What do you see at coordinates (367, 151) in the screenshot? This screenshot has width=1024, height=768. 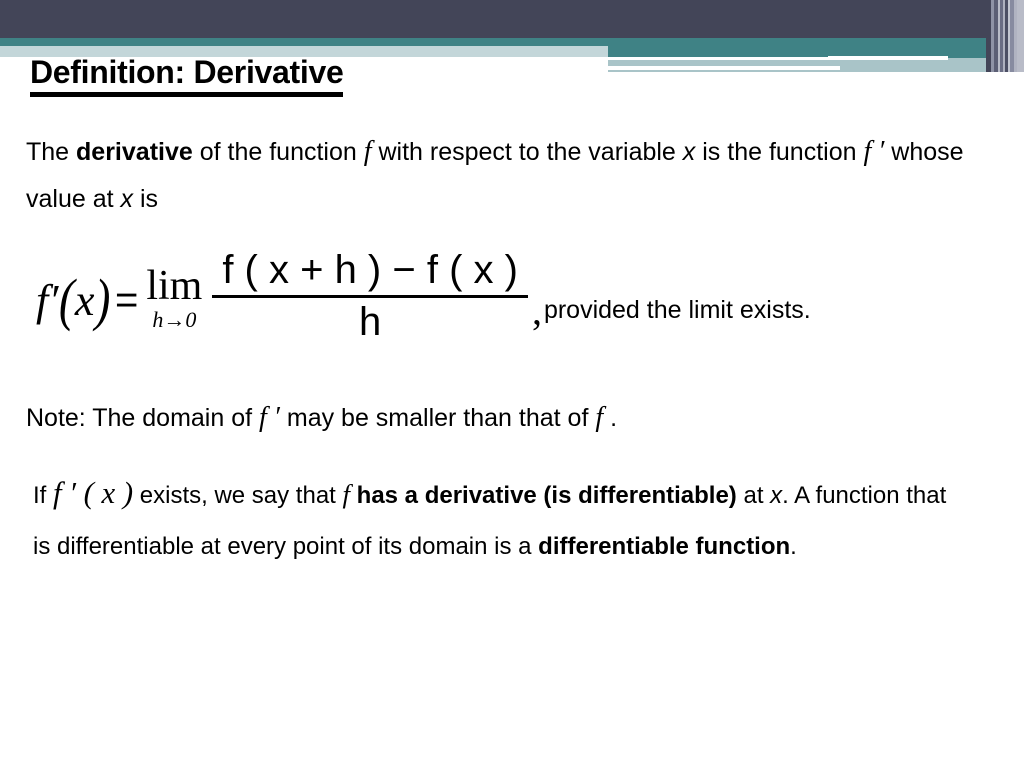 I see `math-f-1: f` at bounding box center [367, 151].